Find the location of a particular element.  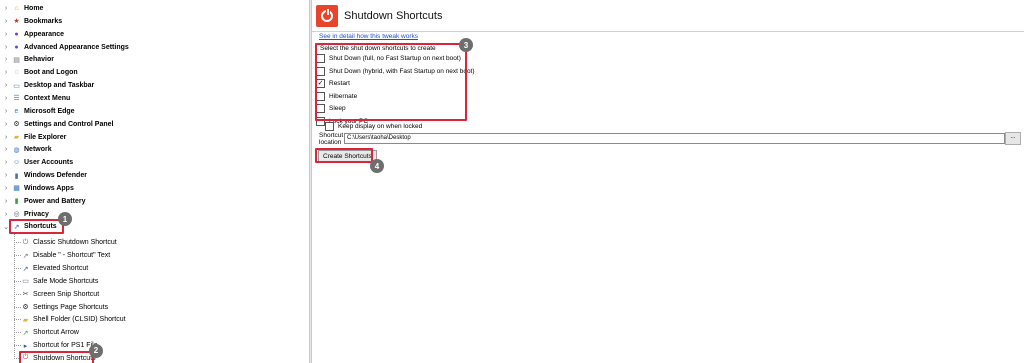

keep-display-label: Keep display on when locked is located at coordinates (380, 126).